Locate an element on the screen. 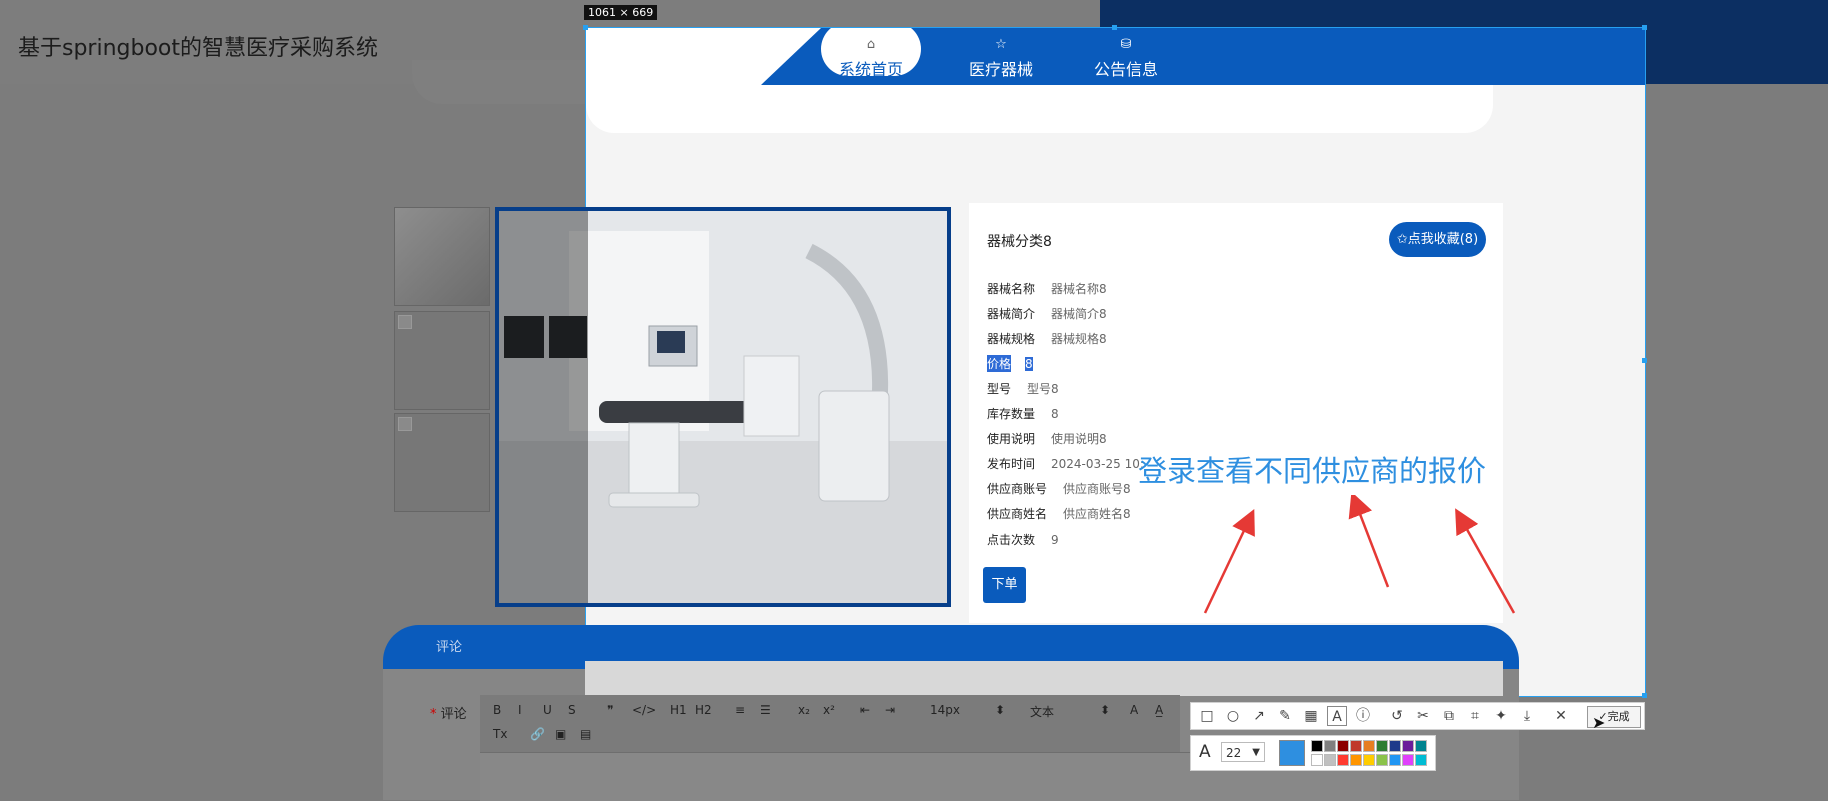 Image resolution: width=1828 pixels, height=801 pixels. clear-format-button: Tx is located at coordinates (500, 734).